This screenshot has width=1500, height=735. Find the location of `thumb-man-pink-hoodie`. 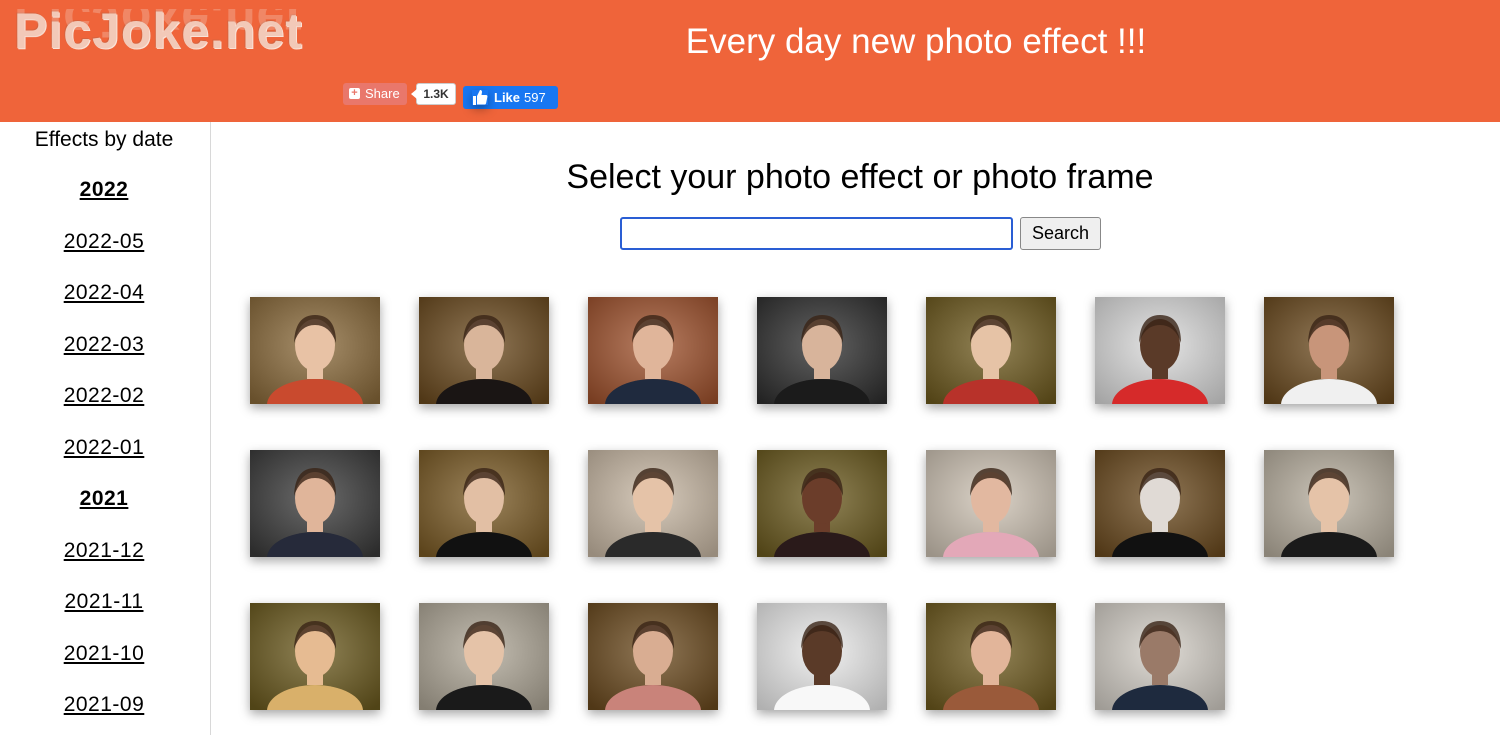

thumb-man-pink-hoodie is located at coordinates (991, 503).